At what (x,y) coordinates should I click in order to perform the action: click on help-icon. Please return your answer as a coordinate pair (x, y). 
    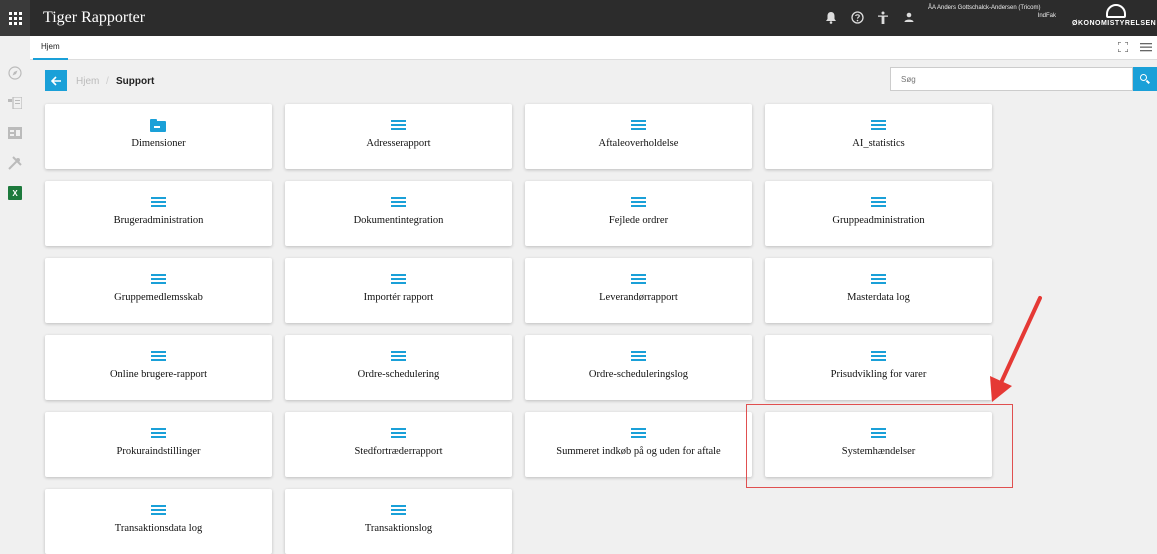
    Looking at the image, I should click on (857, 18).